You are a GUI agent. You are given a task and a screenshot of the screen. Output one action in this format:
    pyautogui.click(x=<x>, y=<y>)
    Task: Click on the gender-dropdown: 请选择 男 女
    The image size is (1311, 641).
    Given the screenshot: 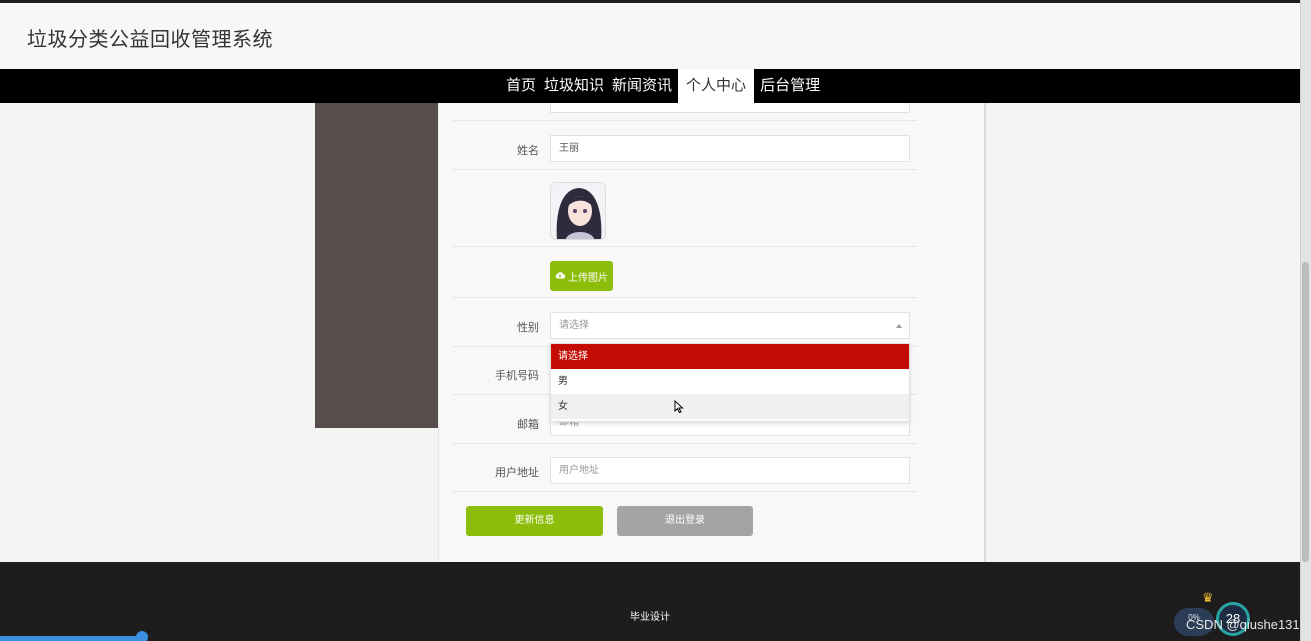 What is the action you would take?
    pyautogui.click(x=730, y=382)
    